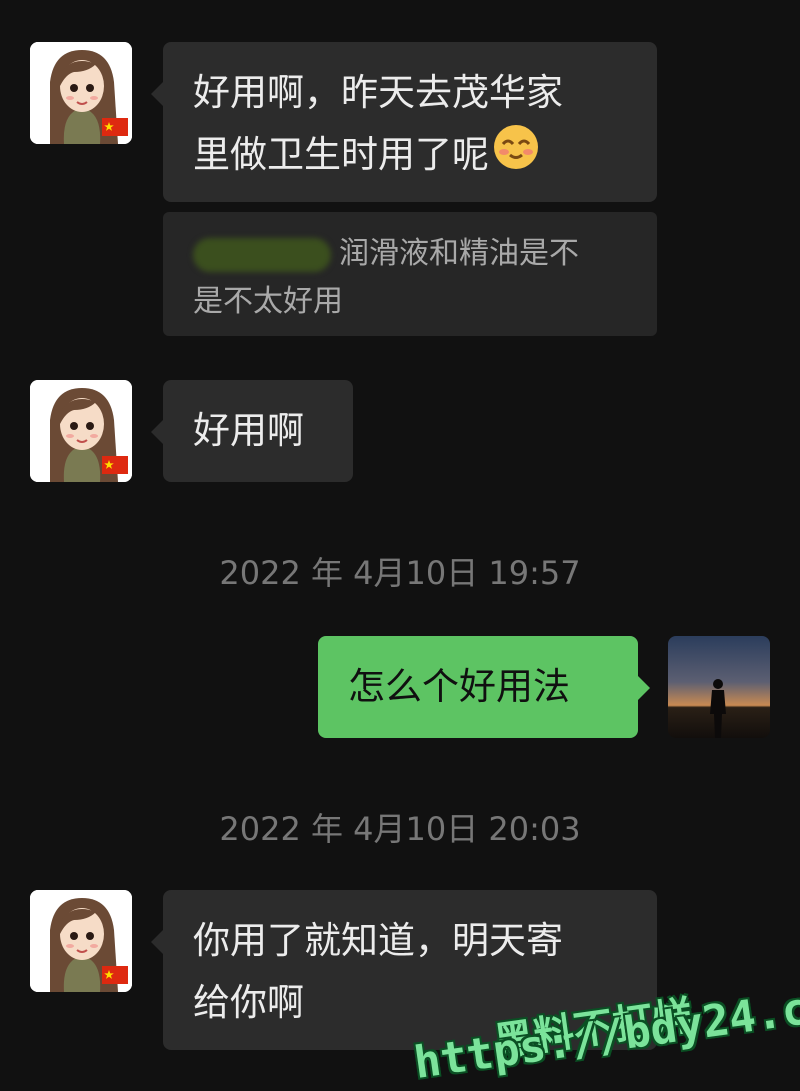 Image resolution: width=800 pixels, height=1091 pixels. What do you see at coordinates (718, 708) in the screenshot?
I see `silhouette-sunset-photo` at bounding box center [718, 708].